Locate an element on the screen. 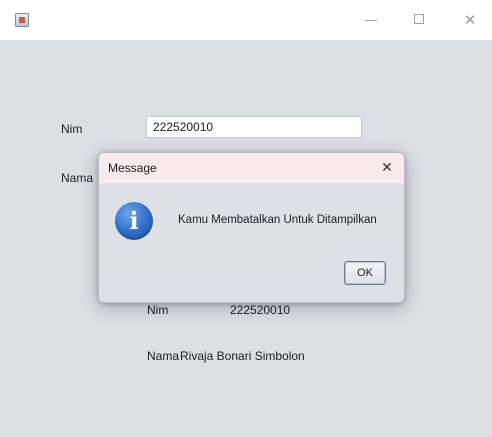 The height and width of the screenshot is (437, 492). output-nim-value: 222520010 is located at coordinates (260, 310).